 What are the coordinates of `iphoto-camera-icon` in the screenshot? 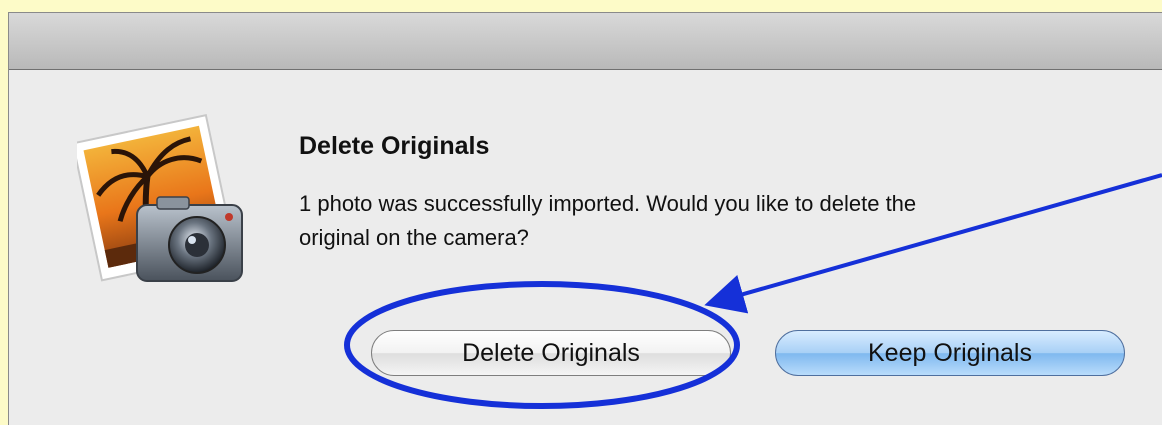 It's located at (160, 197).